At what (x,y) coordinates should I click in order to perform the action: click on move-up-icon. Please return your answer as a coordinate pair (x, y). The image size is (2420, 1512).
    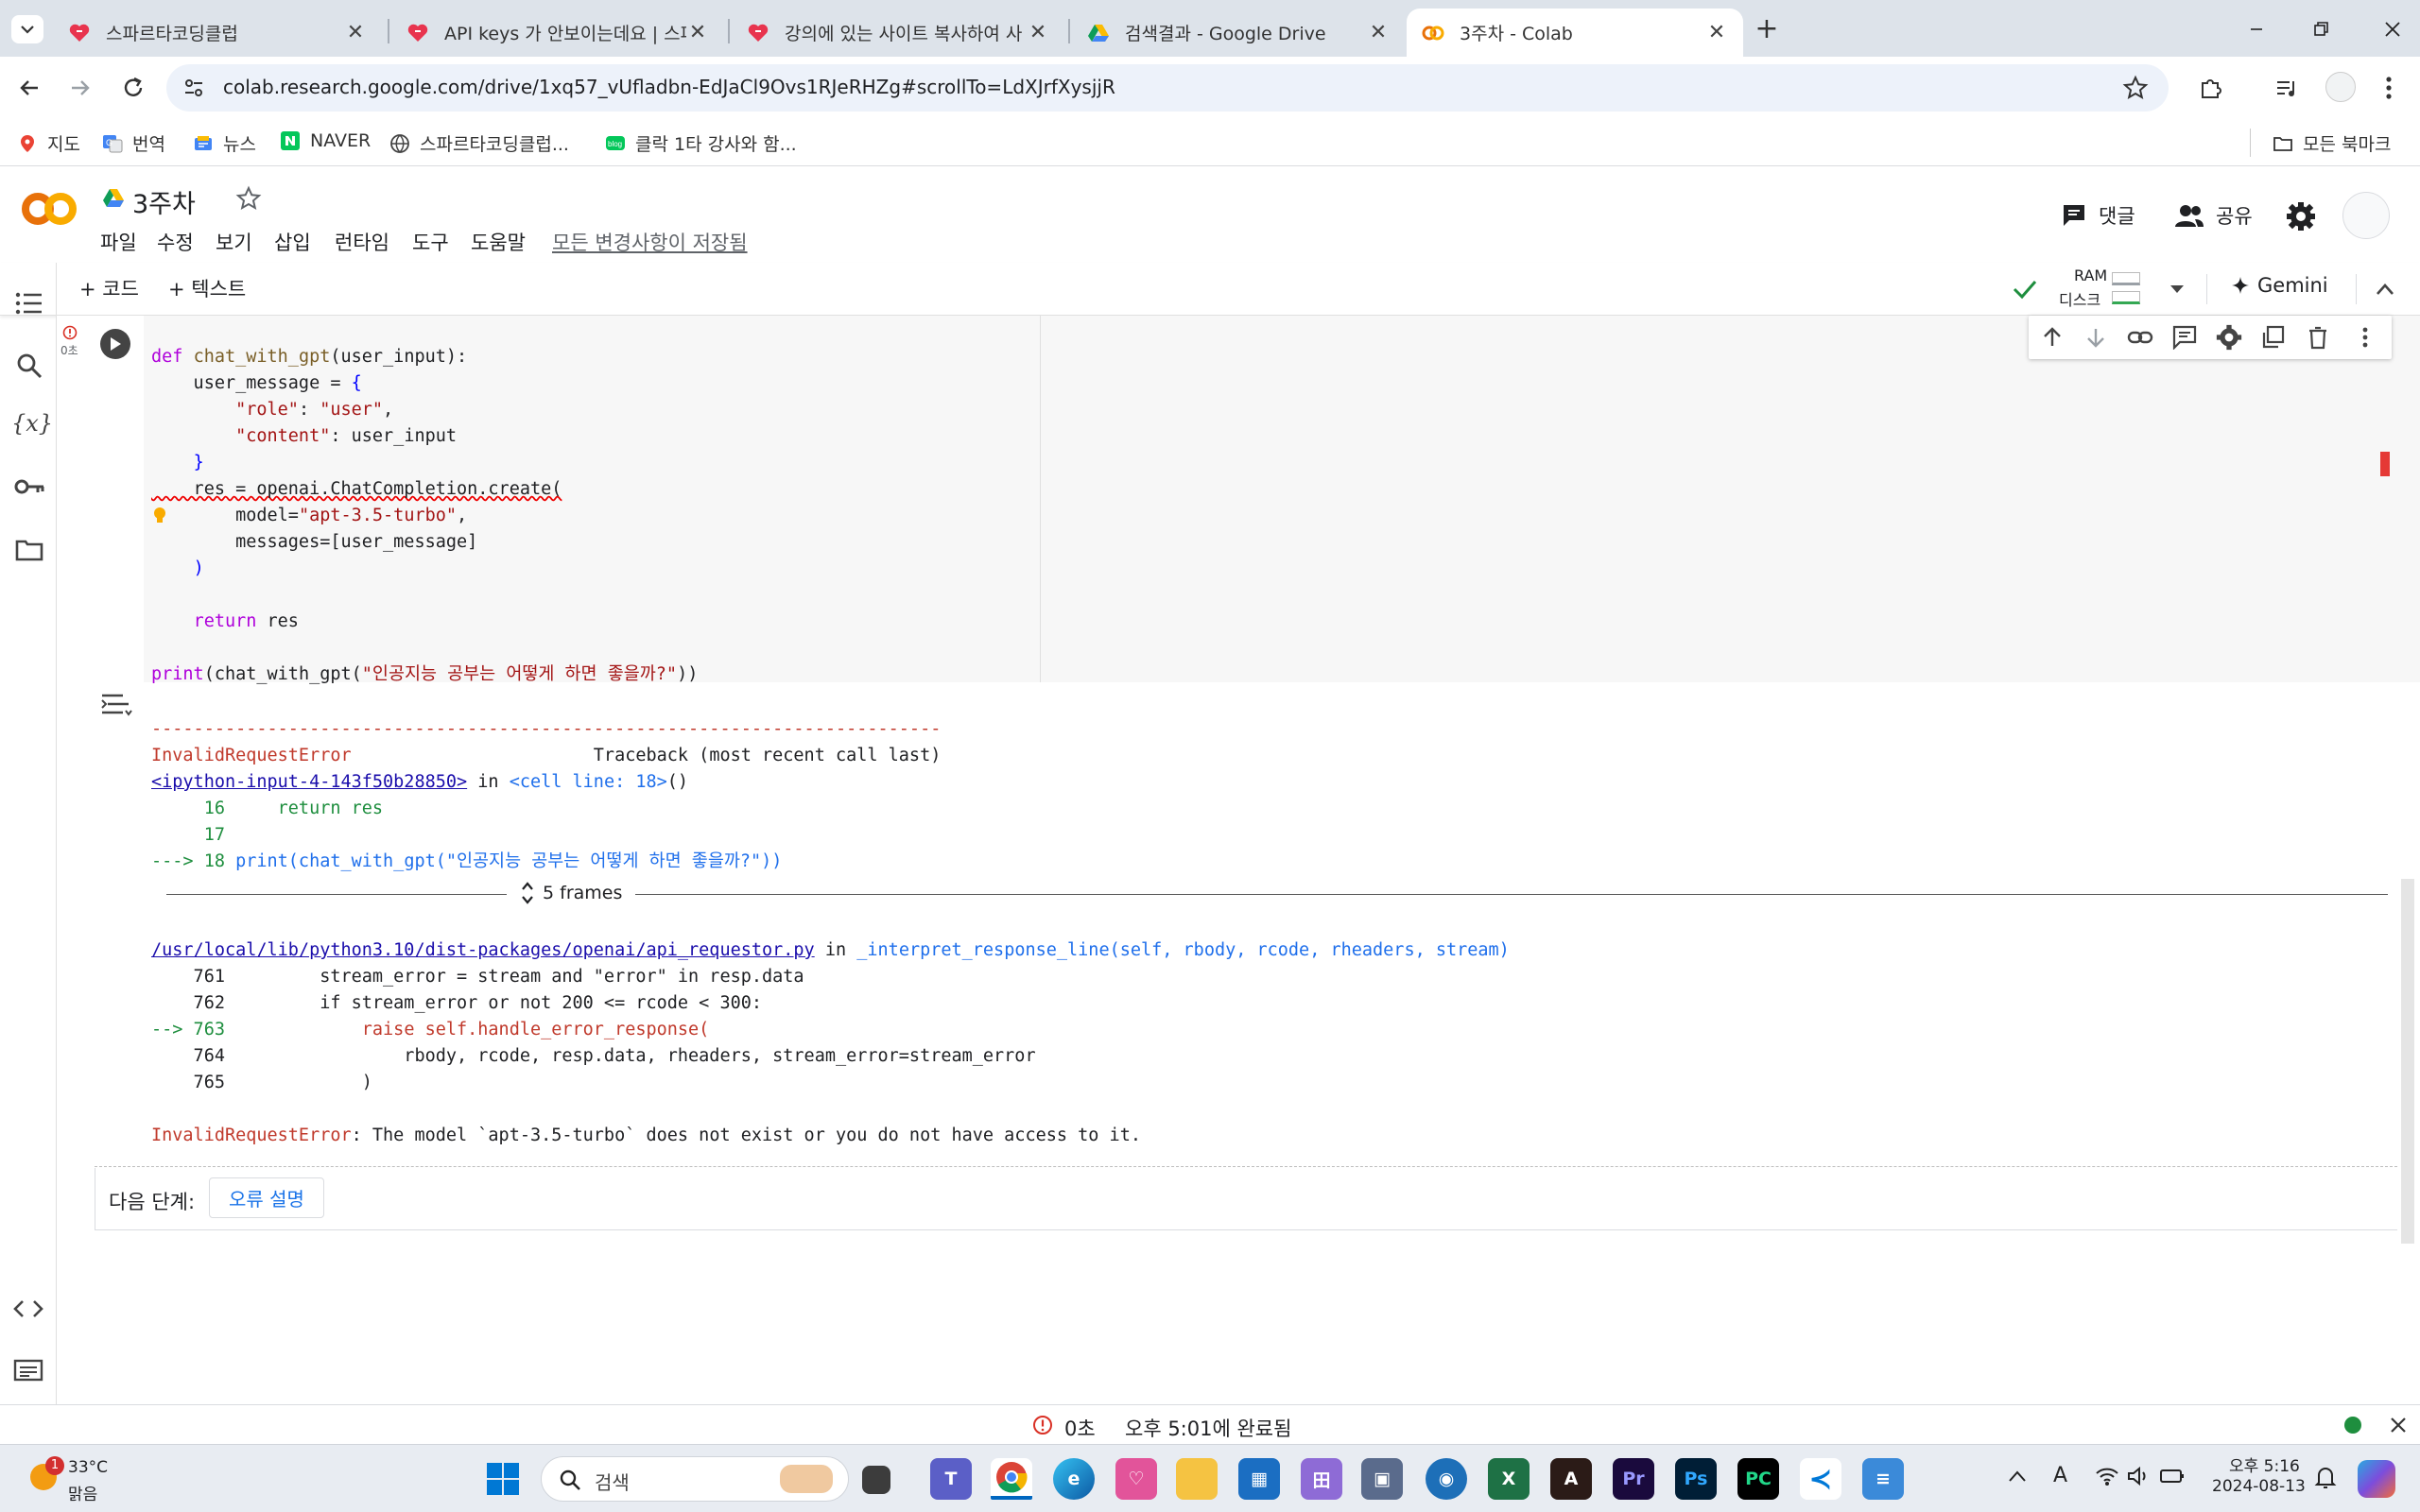
    Looking at the image, I should click on (2052, 337).